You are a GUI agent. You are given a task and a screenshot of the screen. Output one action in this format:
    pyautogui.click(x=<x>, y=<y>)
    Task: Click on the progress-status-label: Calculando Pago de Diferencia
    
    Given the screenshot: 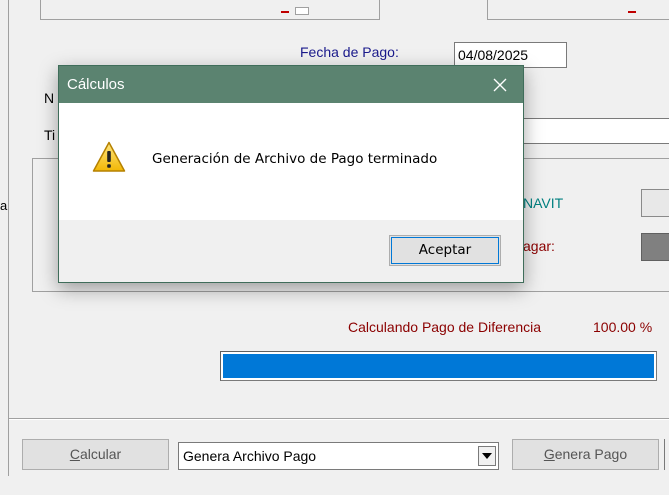 What is the action you would take?
    pyautogui.click(x=445, y=327)
    